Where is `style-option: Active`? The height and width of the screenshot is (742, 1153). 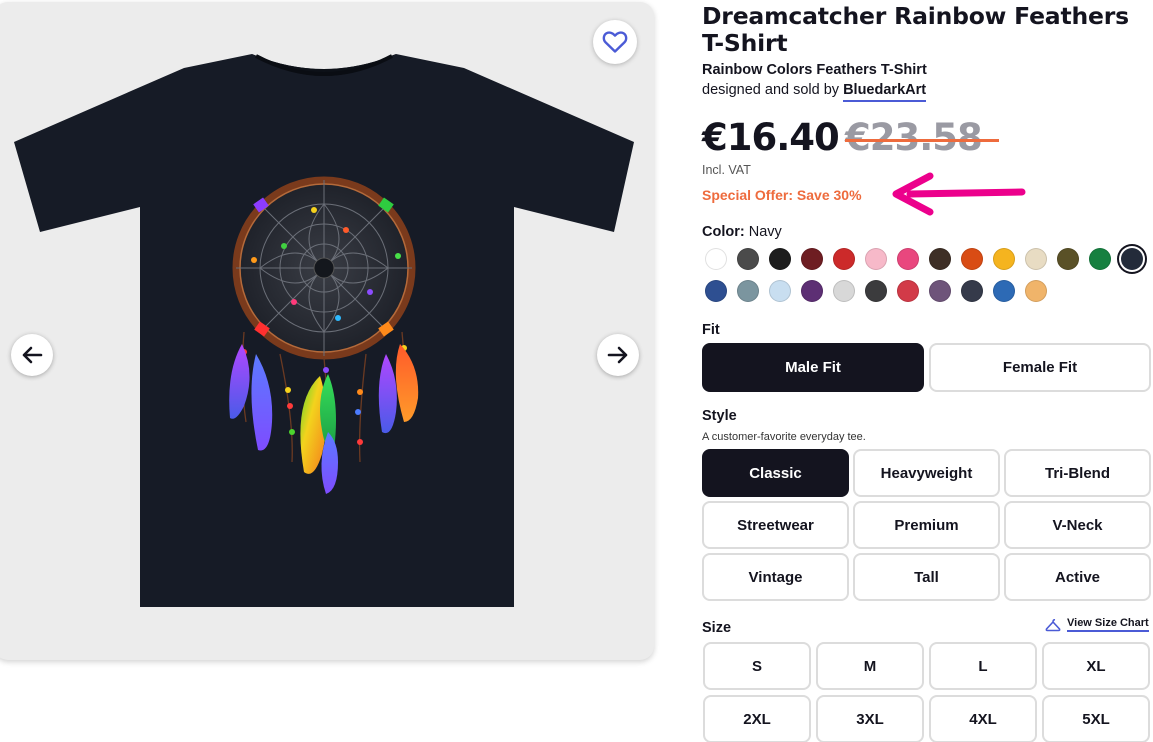 style-option: Active is located at coordinates (1077, 577).